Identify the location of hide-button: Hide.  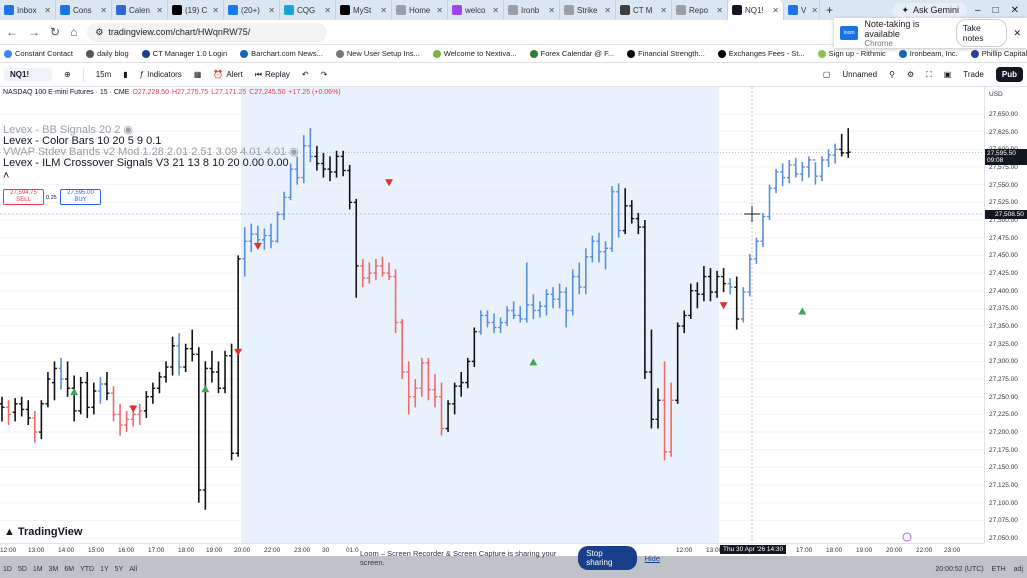
(652, 558).